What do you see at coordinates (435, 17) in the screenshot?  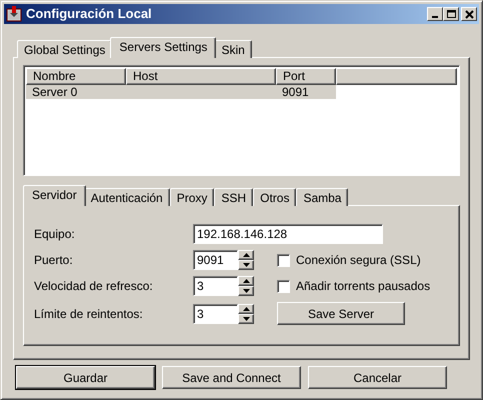 I see `minimize-icon` at bounding box center [435, 17].